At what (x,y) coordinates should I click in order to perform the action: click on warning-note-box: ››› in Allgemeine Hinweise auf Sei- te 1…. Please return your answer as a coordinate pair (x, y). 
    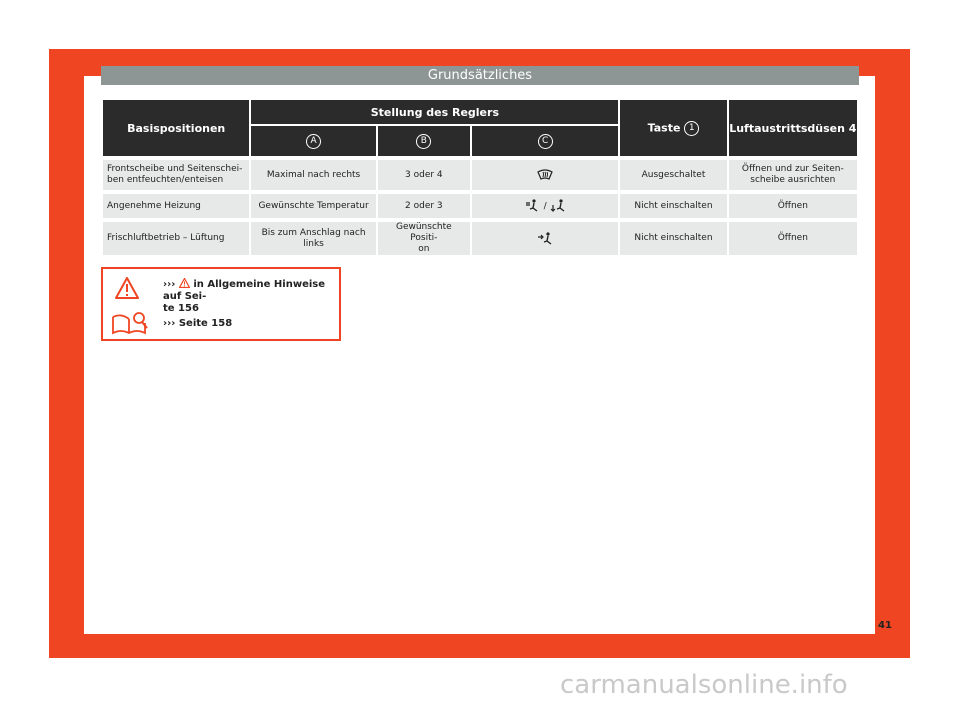
    Looking at the image, I should click on (221, 304).